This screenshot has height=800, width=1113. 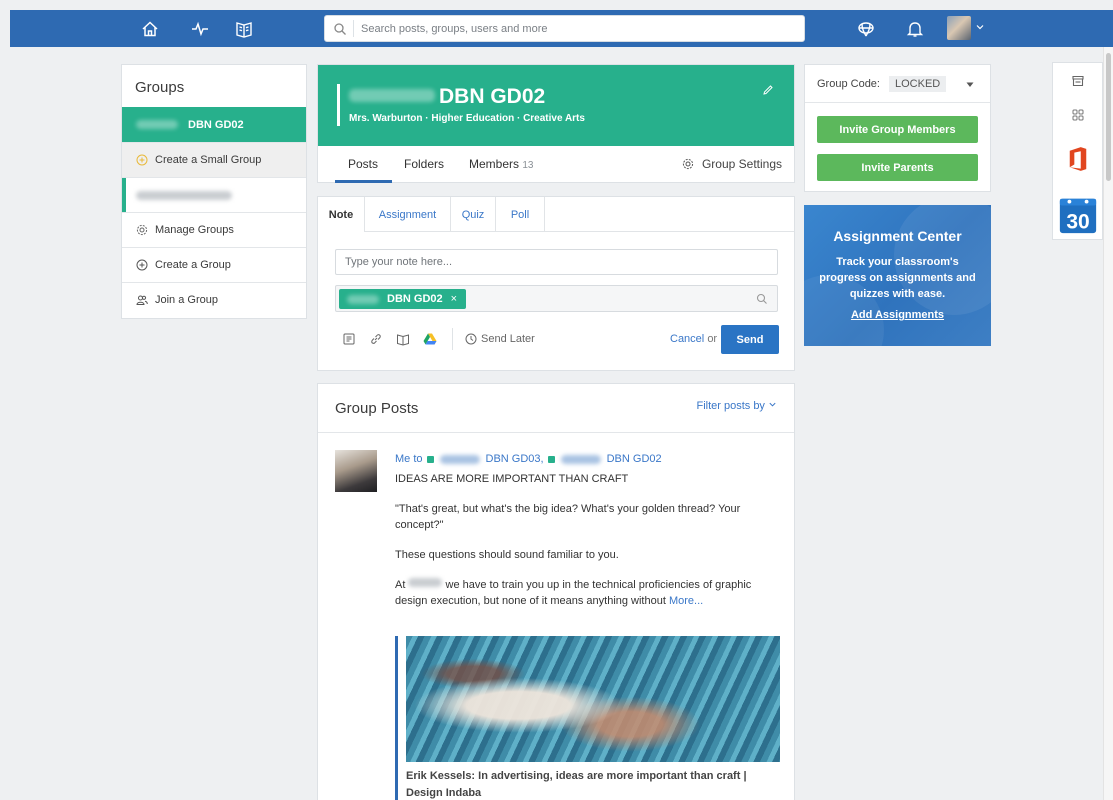 I want to click on pencil-edit-icon, so click(x=768, y=90).